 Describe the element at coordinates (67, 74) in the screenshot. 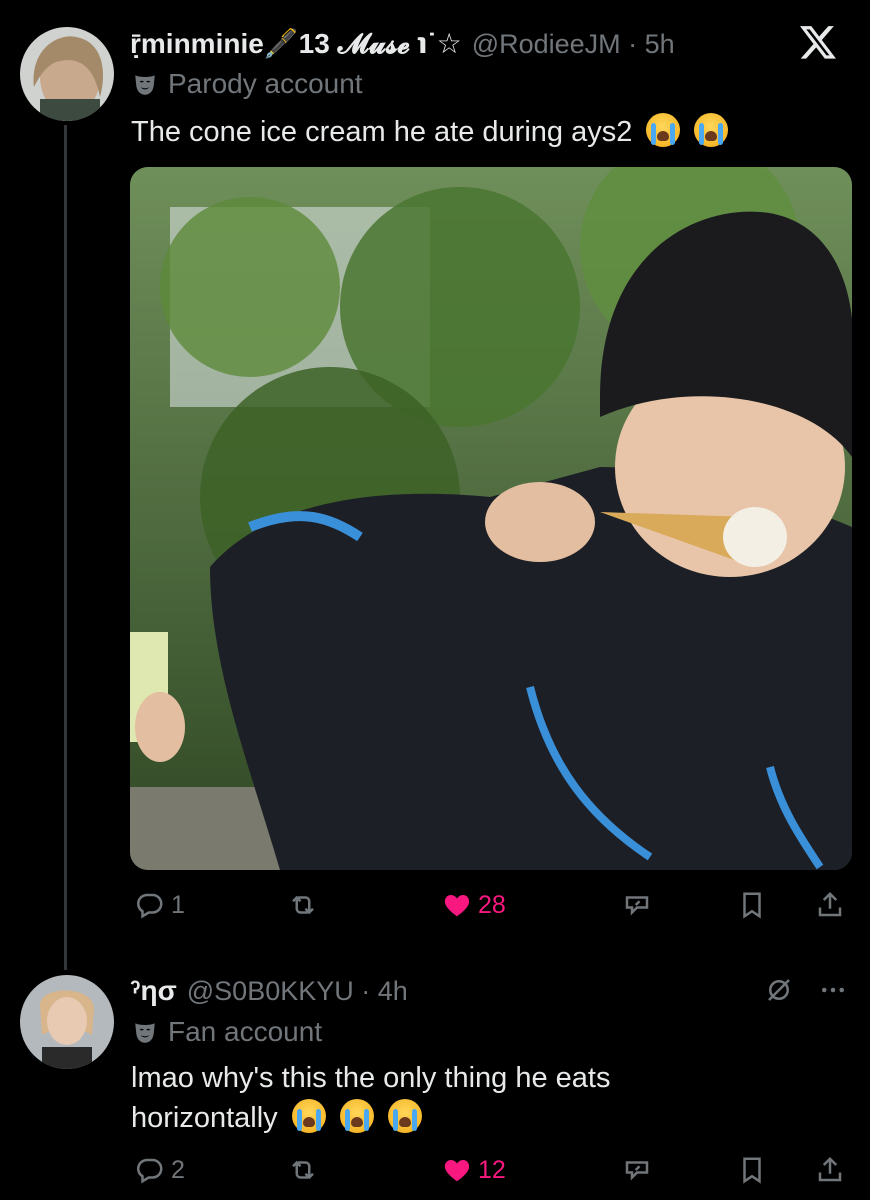

I see `avatar-rodieejm` at that location.